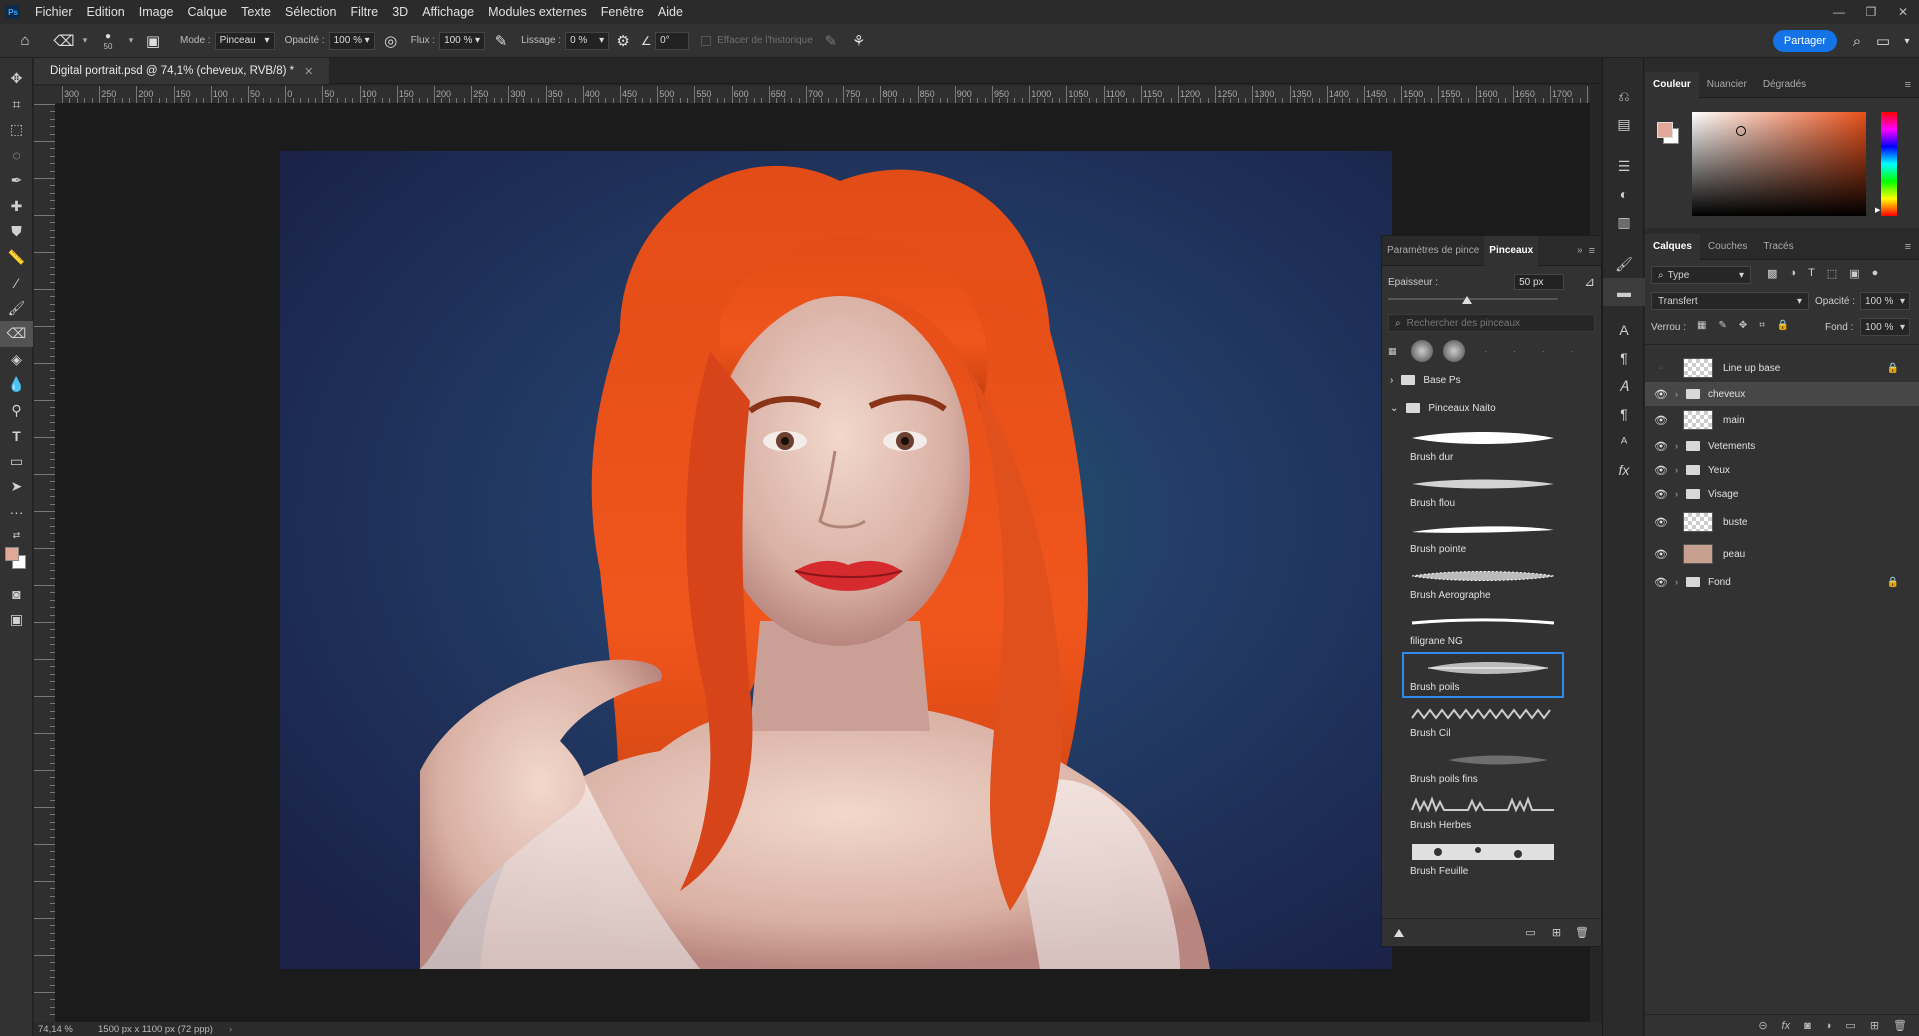  Describe the element at coordinates (1782, 494) in the screenshot. I see `layer-row: 👁 › Visage` at that location.